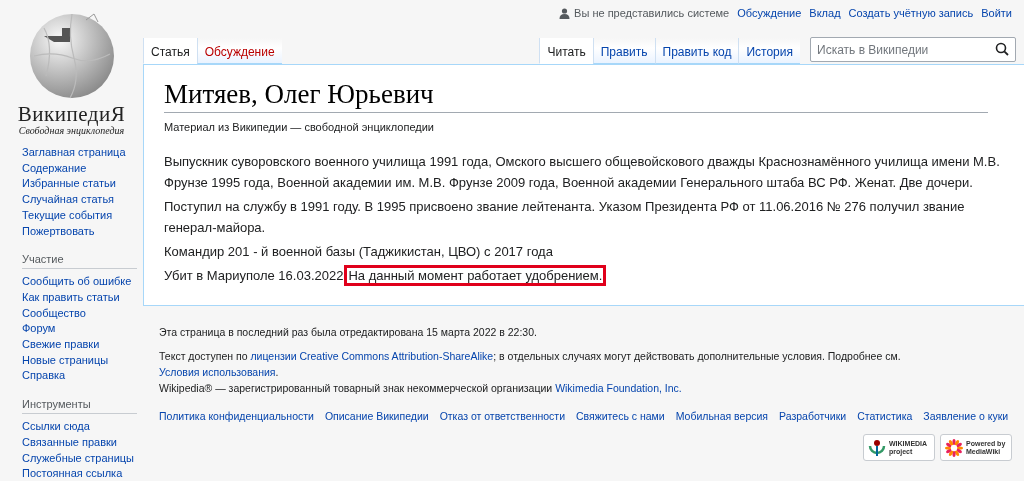 Image resolution: width=1024 pixels, height=481 pixels. I want to click on account-link: Создать учётную запись, so click(911, 13).